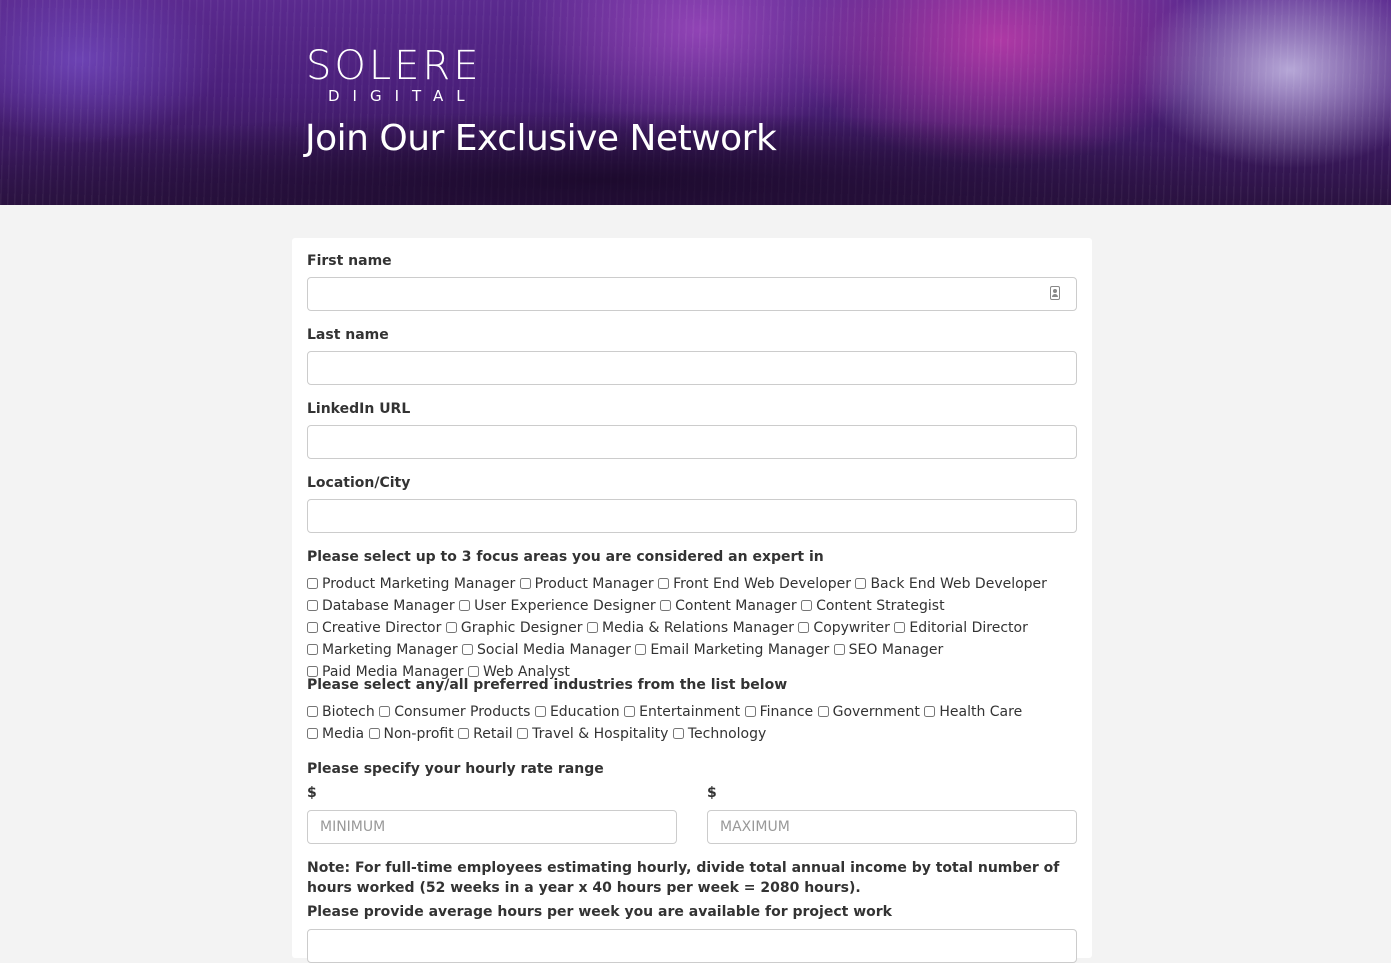  Describe the element at coordinates (690, 712) in the screenshot. I see `checkbox-label: Entertainment` at that location.